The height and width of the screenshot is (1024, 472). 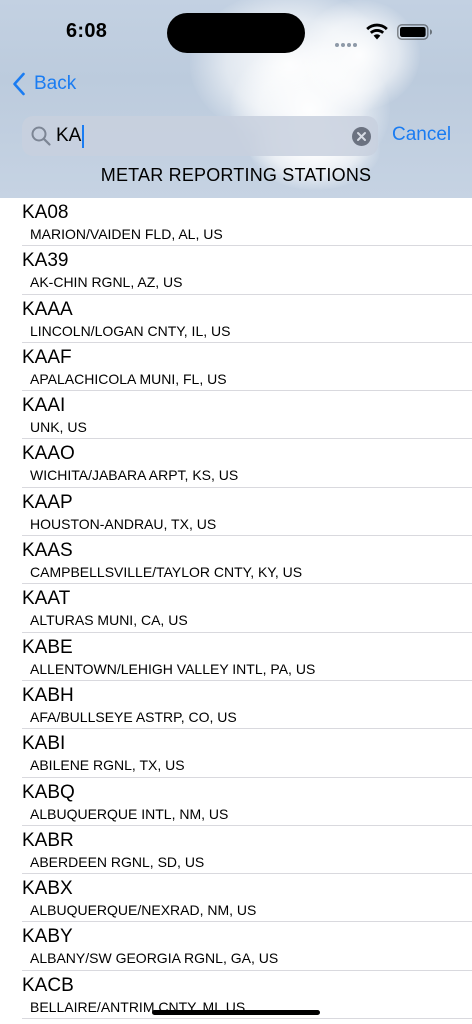 What do you see at coordinates (166, 572) in the screenshot?
I see `station-name: CAMPBELLSVILLE/TAYLOR CNTY, KY, US` at bounding box center [166, 572].